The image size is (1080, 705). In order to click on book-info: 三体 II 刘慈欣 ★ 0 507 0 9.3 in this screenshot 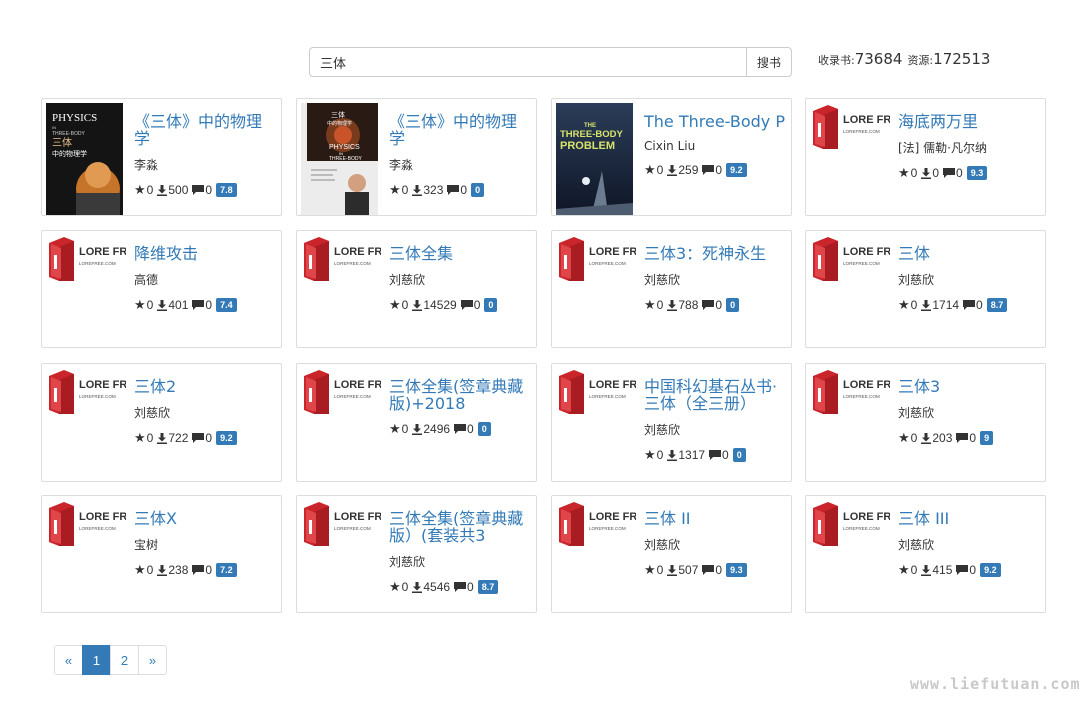, I will do `click(714, 544)`.